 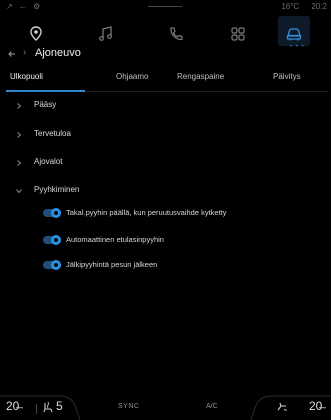 What do you see at coordinates (176, 34) in the screenshot?
I see `phone-icon` at bounding box center [176, 34].